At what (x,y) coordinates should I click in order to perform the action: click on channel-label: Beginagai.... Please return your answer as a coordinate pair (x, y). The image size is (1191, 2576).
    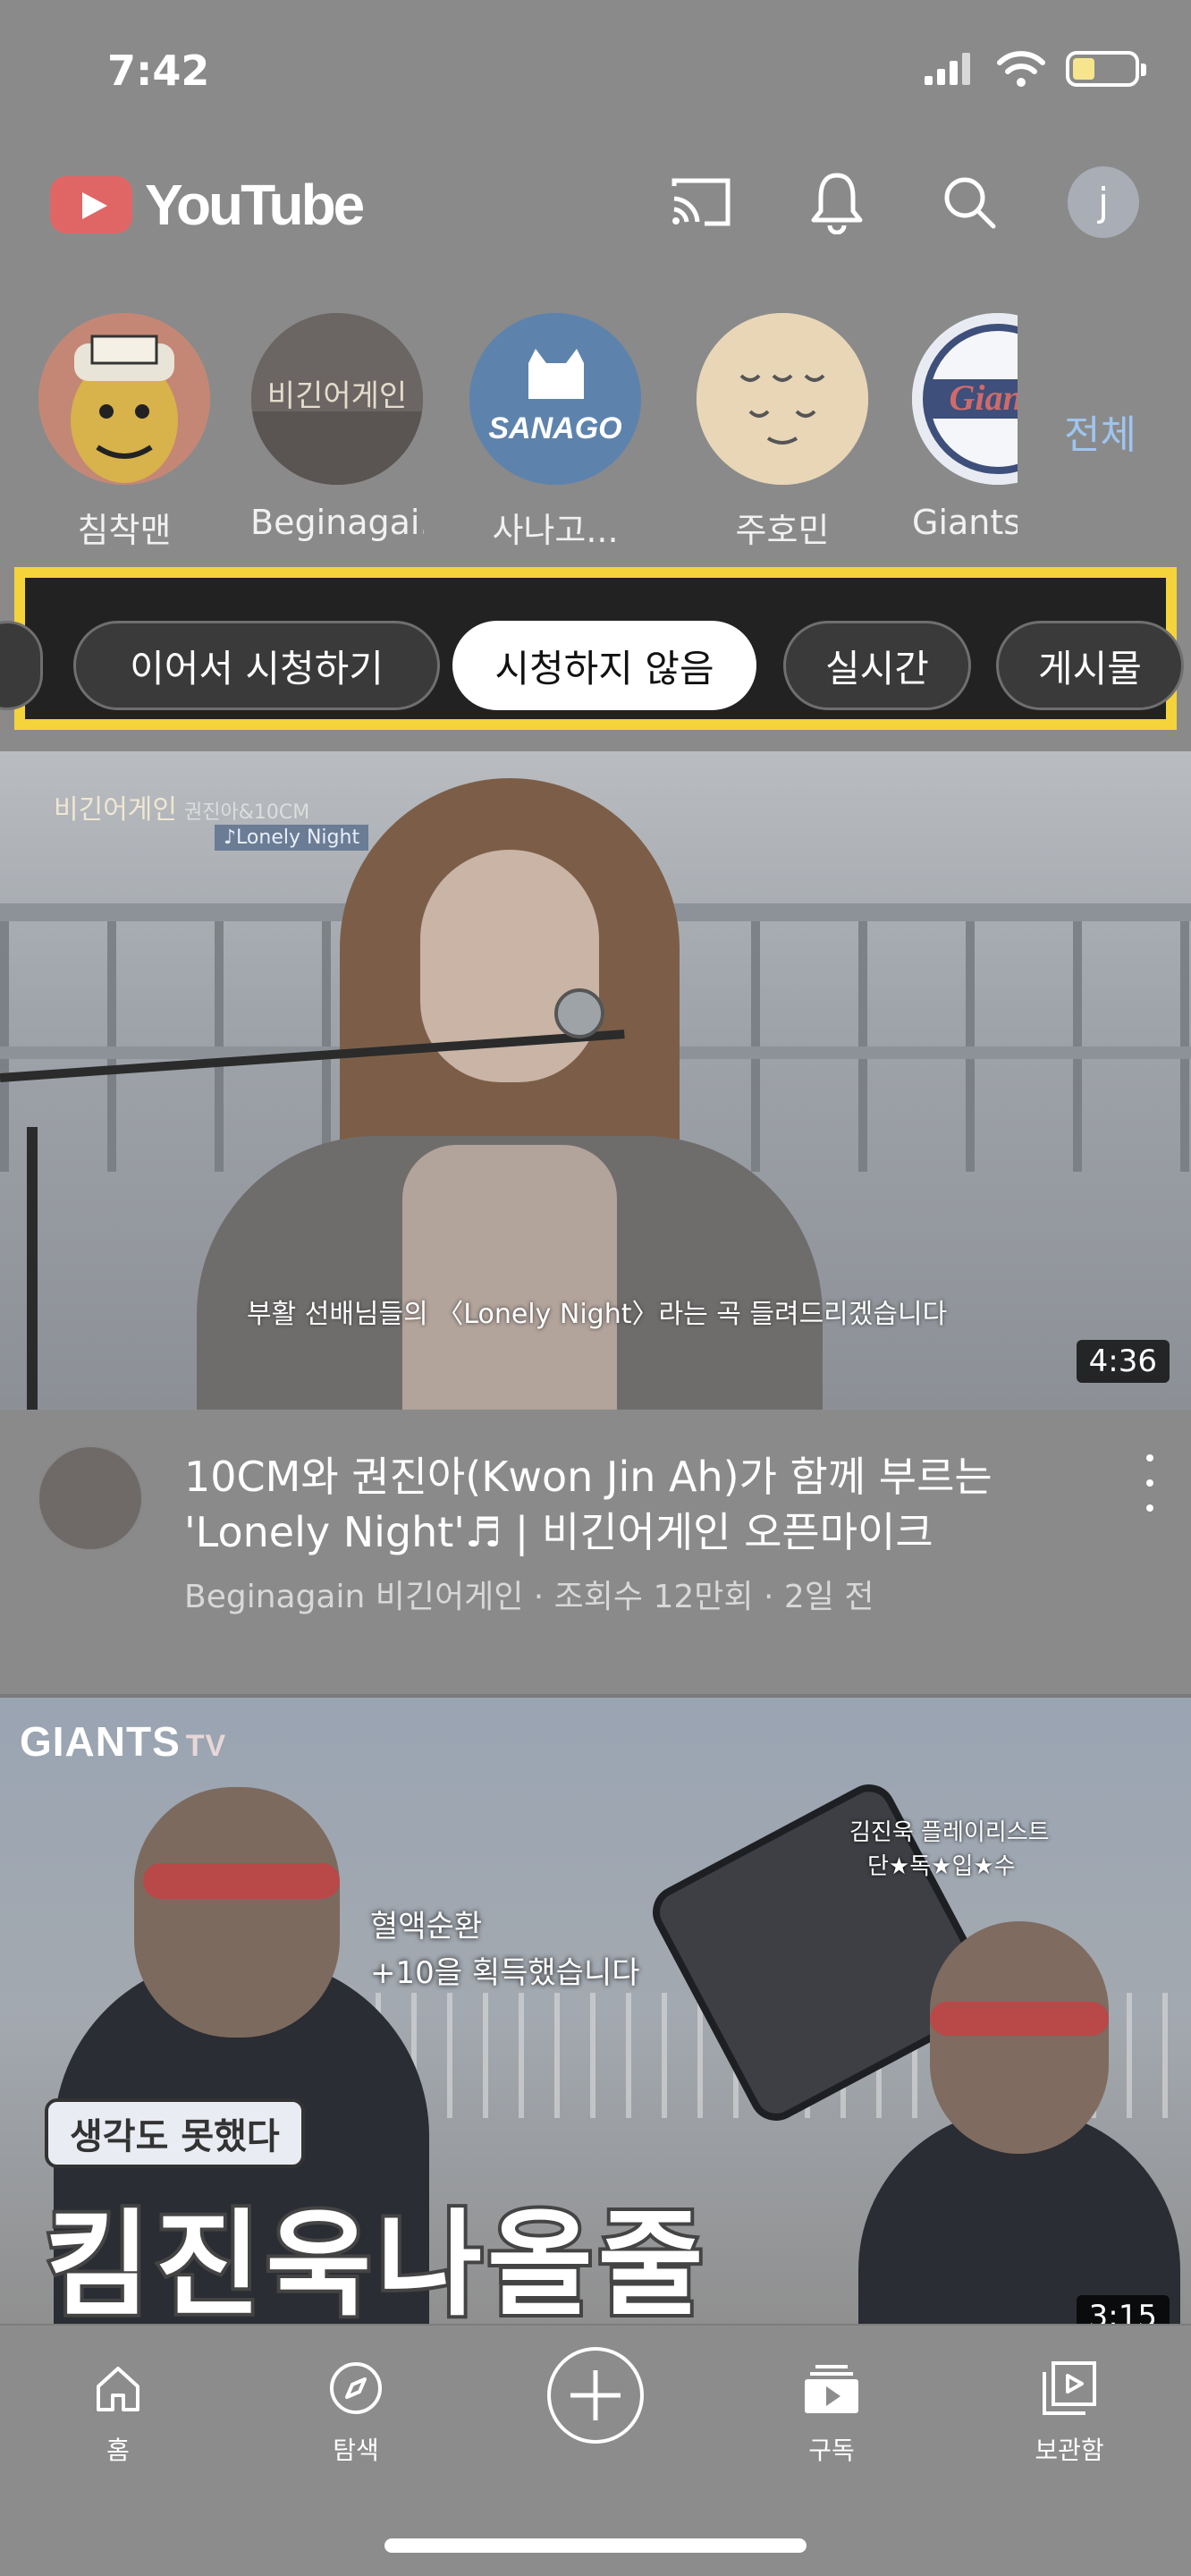
    Looking at the image, I should click on (337, 522).